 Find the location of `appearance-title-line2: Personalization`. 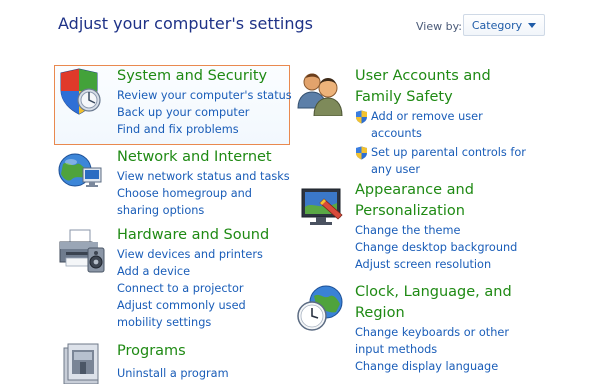

appearance-title-line2: Personalization is located at coordinates (410, 211).